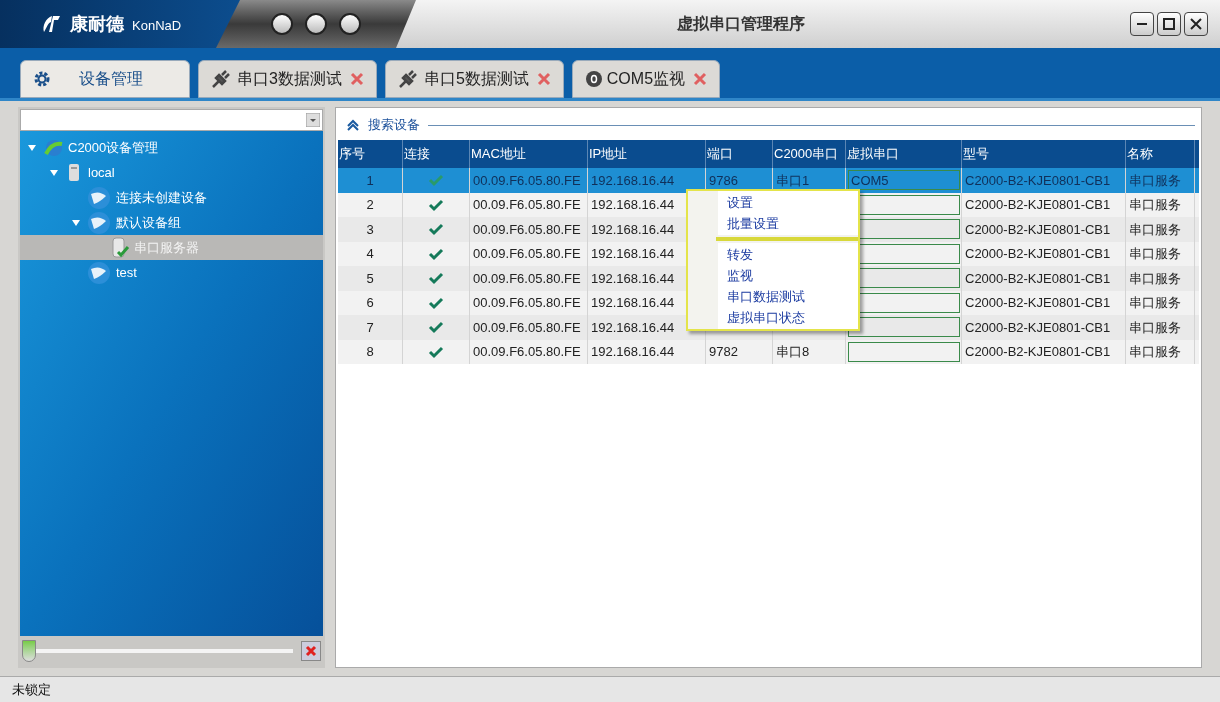 The width and height of the screenshot is (1220, 702). I want to click on tree-label: test, so click(126, 272).